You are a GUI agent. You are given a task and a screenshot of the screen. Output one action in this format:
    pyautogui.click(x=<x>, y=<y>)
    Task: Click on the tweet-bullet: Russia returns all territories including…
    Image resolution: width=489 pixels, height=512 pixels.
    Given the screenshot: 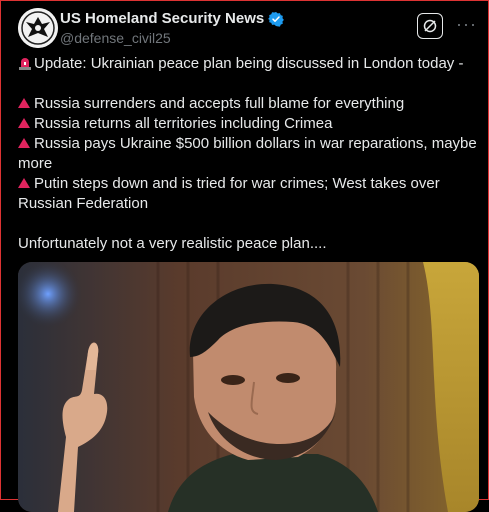 What is the action you would take?
    pyautogui.click(x=249, y=124)
    